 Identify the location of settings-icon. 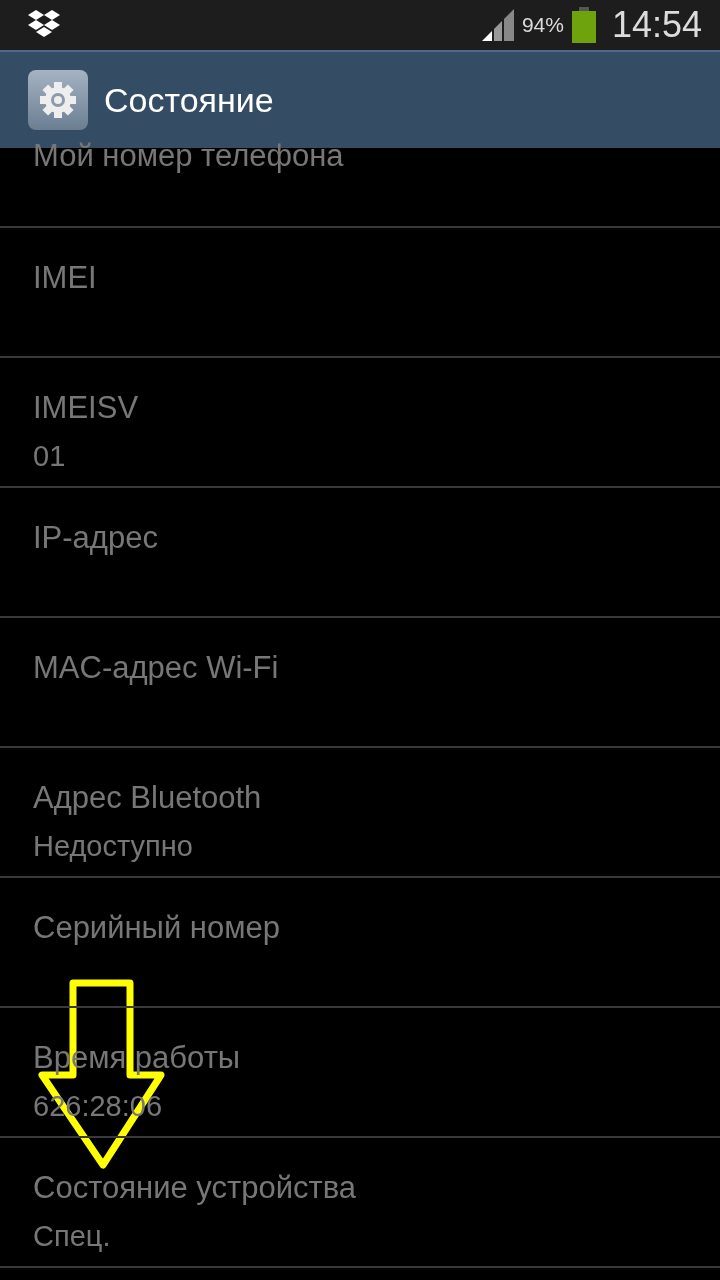
(58, 100).